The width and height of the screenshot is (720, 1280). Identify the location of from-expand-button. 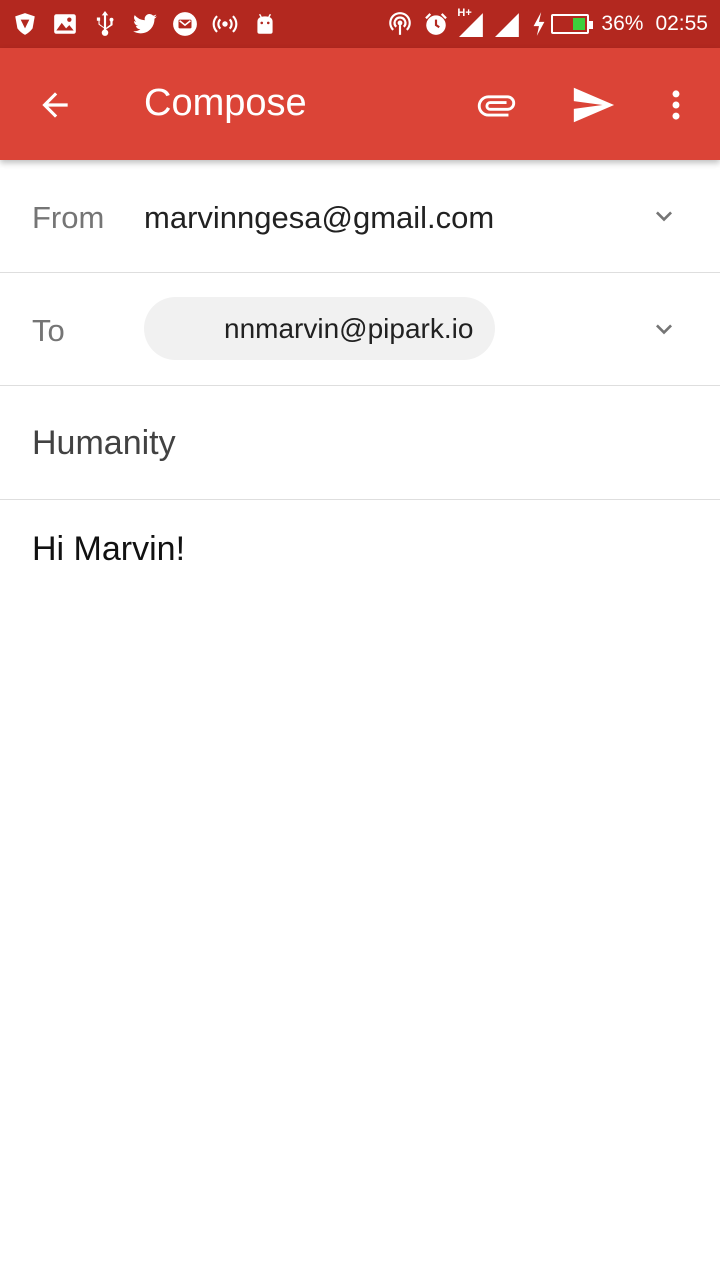
(664, 216).